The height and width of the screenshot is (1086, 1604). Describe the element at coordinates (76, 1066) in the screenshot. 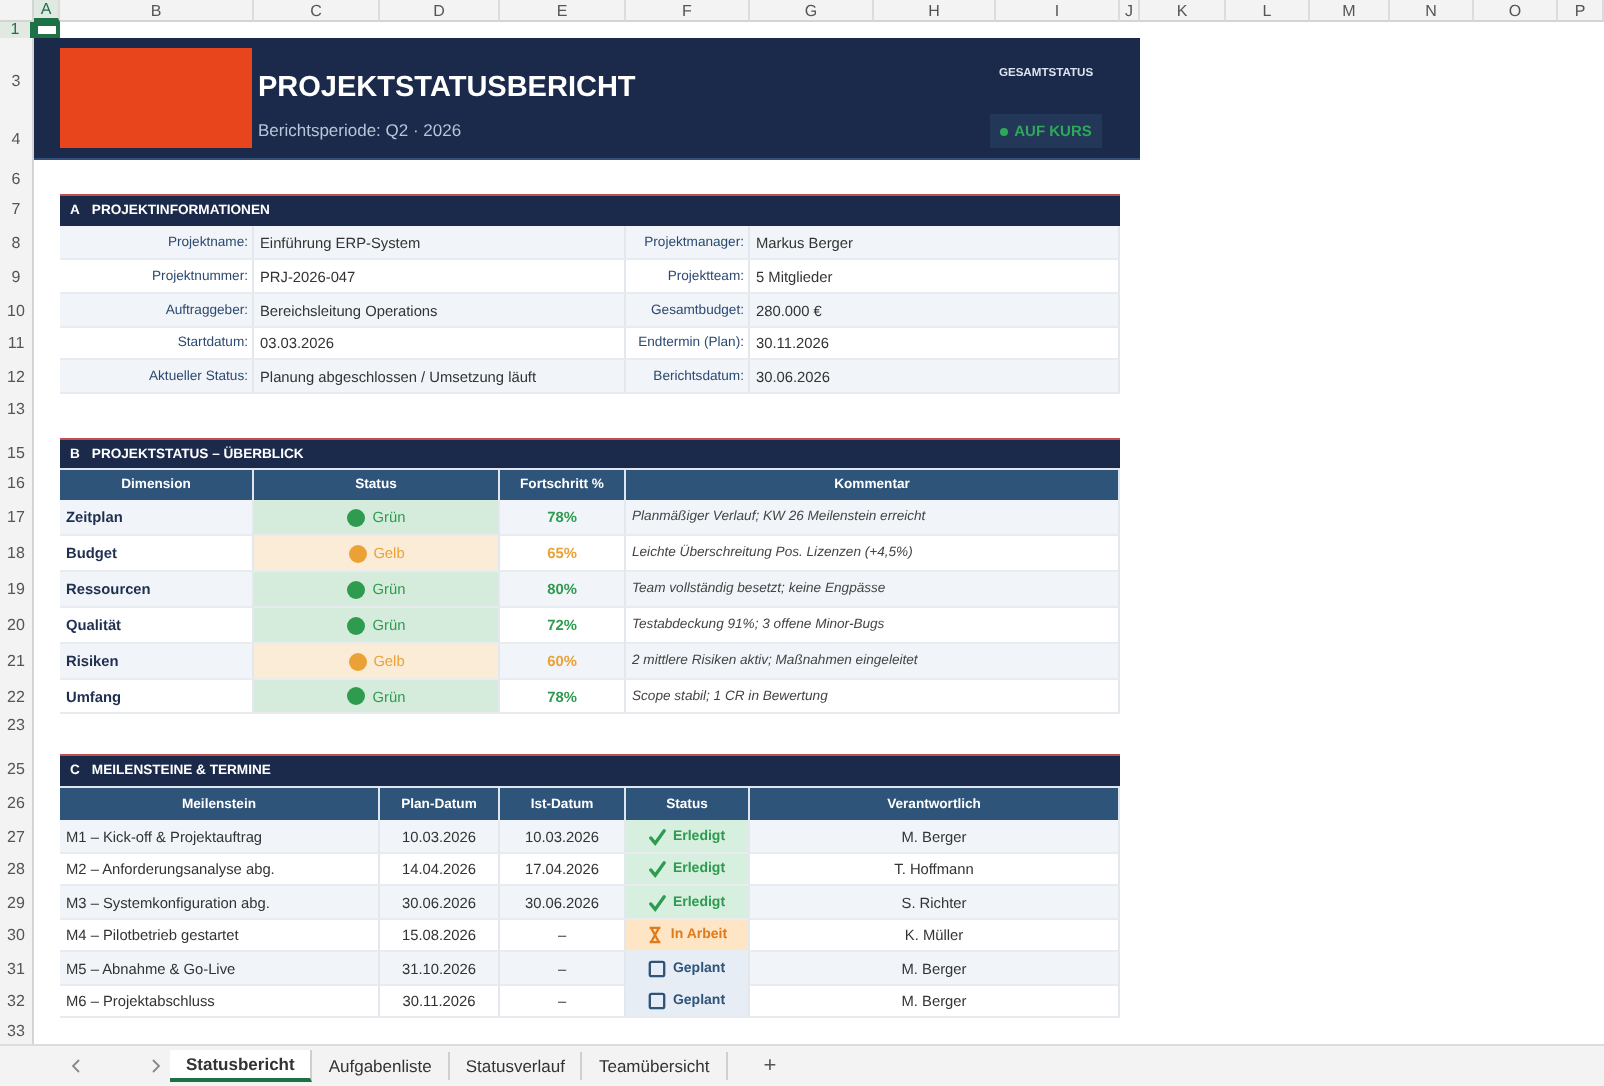

I see `previous-sheet-icon` at that location.